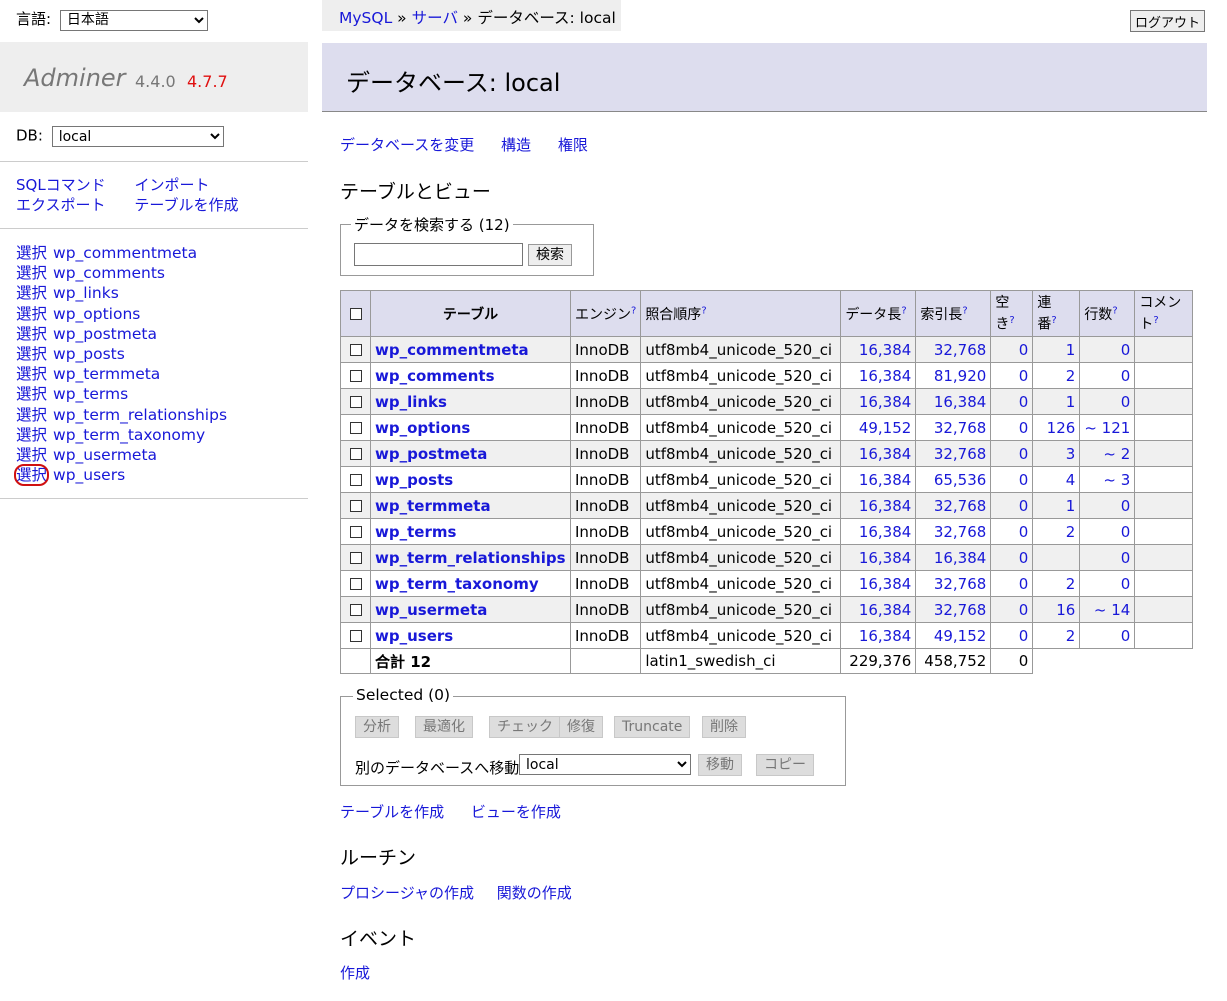  Describe the element at coordinates (106, 374) in the screenshot. I see `table-structure-link: wp_termmeta` at that location.